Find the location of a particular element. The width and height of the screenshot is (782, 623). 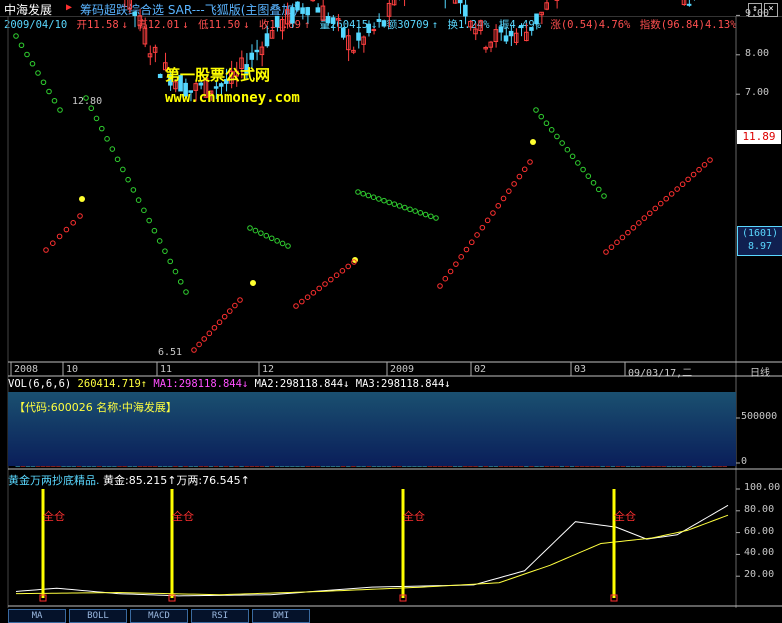

watermark-title: 第一股票公式网 is located at coordinates (217, 74).